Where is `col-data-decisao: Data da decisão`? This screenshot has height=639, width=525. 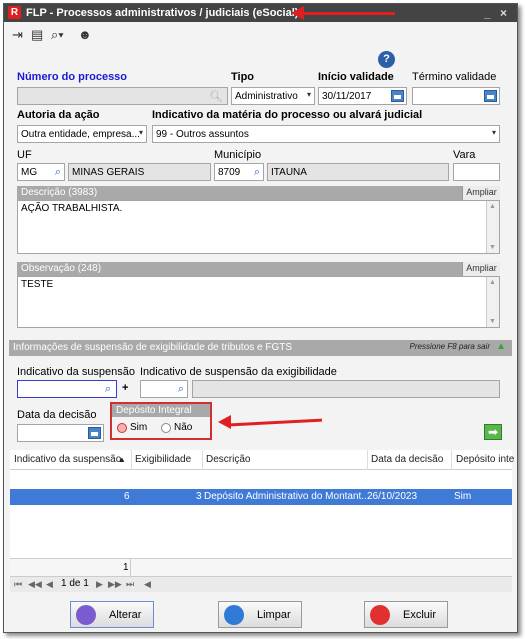
col-data-decisao: Data da decisão is located at coordinates (407, 459).